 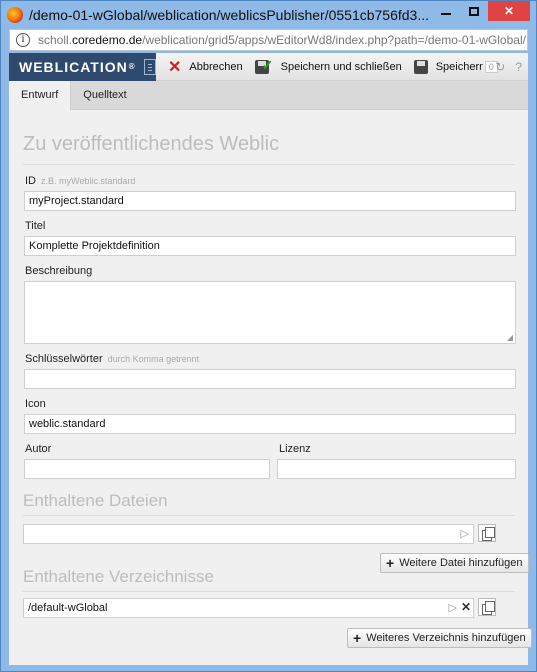 I want to click on brand-name: WEBLICATION, so click(x=73, y=66).